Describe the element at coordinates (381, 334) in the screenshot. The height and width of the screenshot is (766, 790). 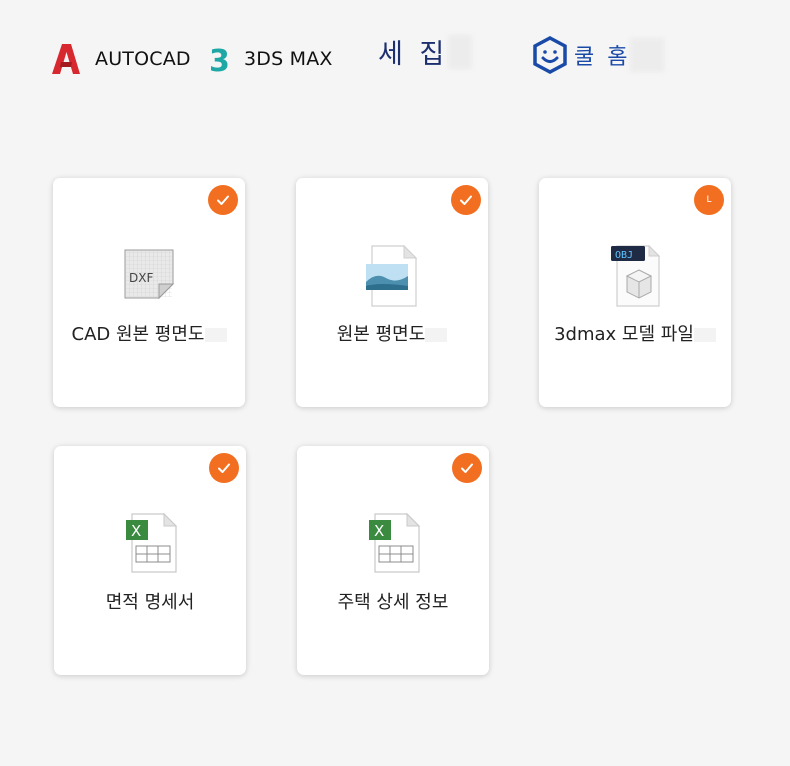
I see `card-label-original-floorplan: 원본 평면도` at that location.